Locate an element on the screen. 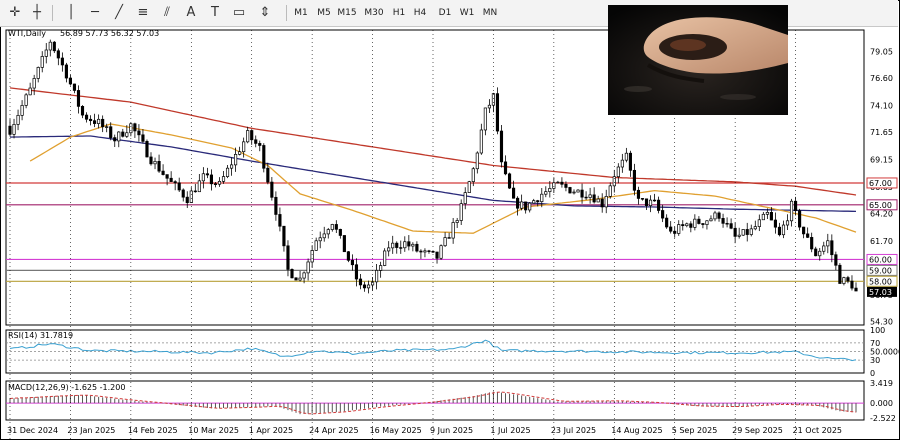  crosshair-icon: ✛ is located at coordinates (15, 13).